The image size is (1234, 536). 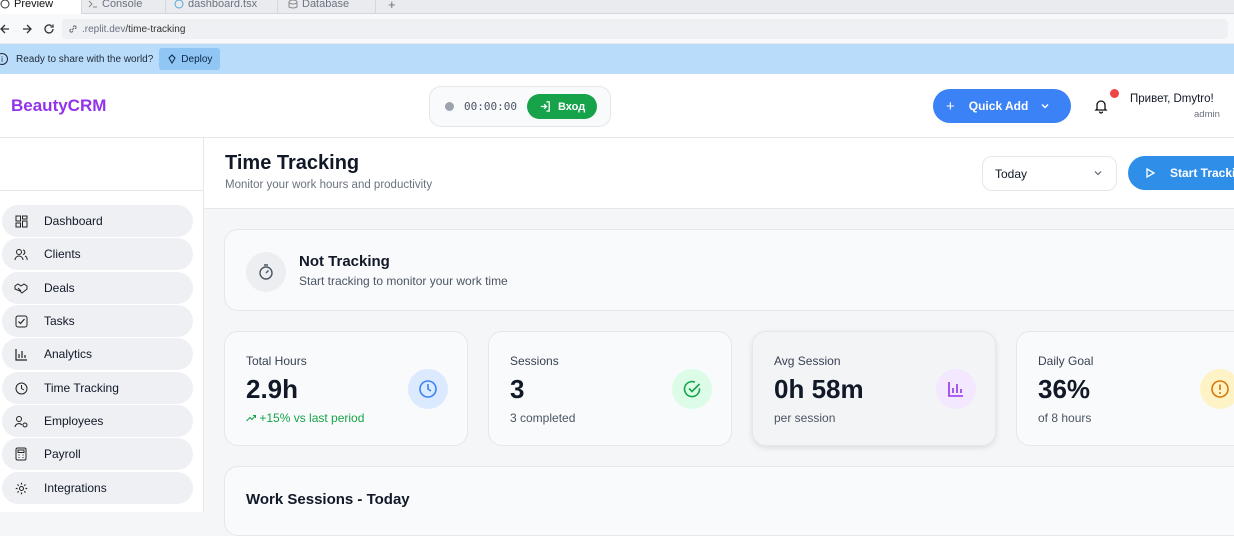 I want to click on stat-card-sessions: Sessions 3 3 completed, so click(x=610, y=388).